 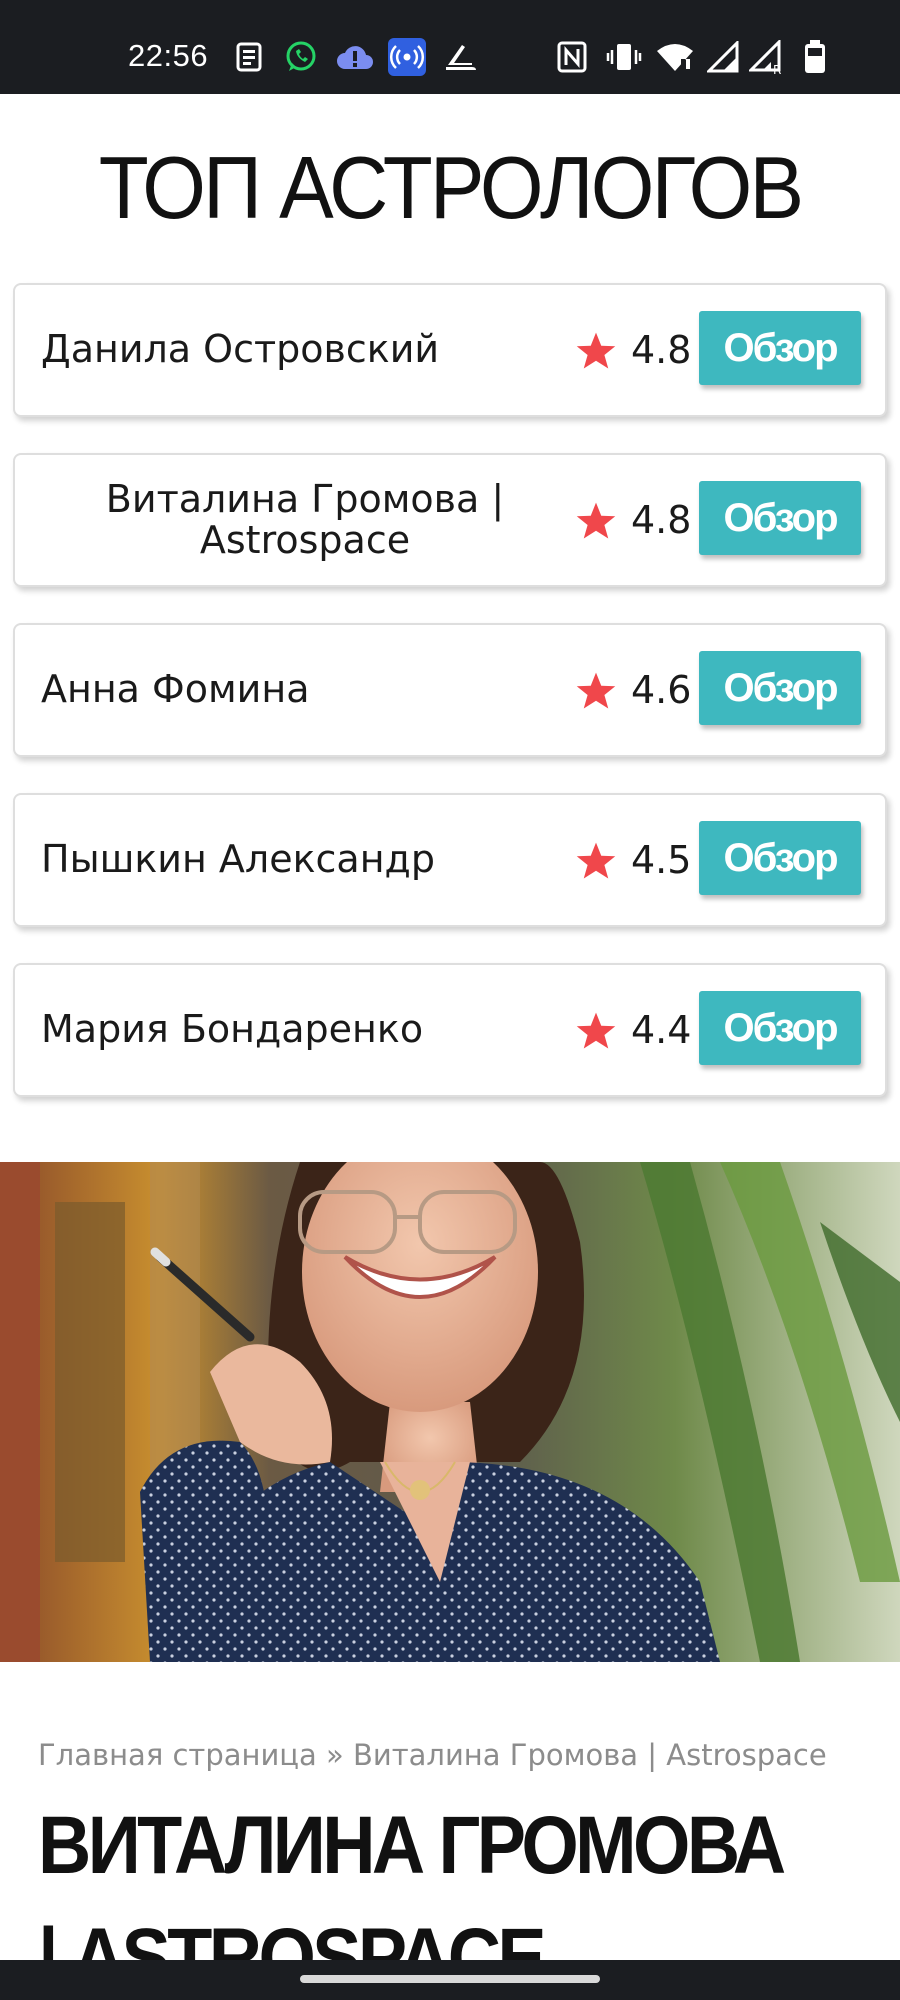 What do you see at coordinates (460, 57) in the screenshot?
I see `sneaker-icon` at bounding box center [460, 57].